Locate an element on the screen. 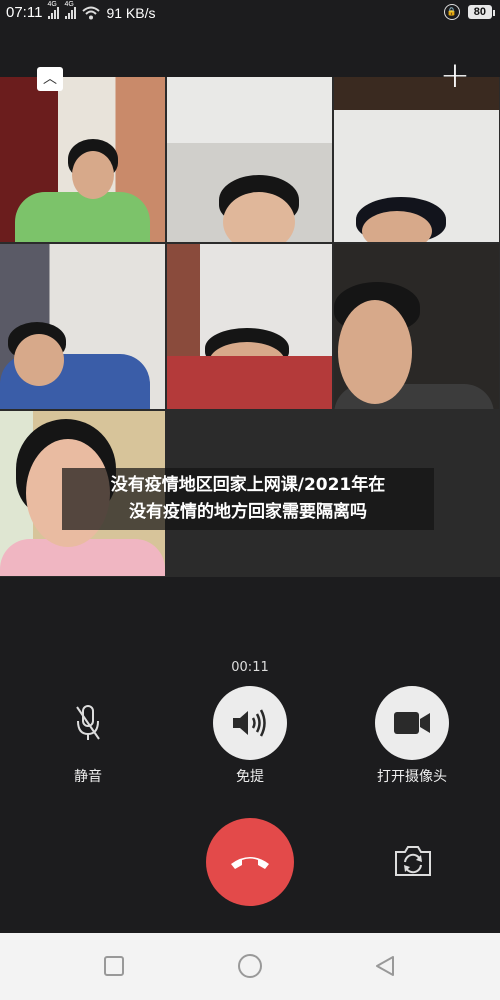  network-speed: 91 KB/s is located at coordinates (131, 12).